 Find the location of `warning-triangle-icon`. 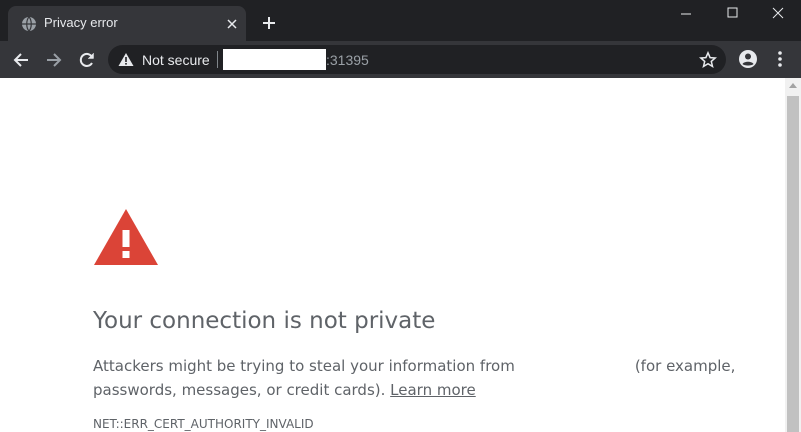

warning-triangle-icon is located at coordinates (126, 237).